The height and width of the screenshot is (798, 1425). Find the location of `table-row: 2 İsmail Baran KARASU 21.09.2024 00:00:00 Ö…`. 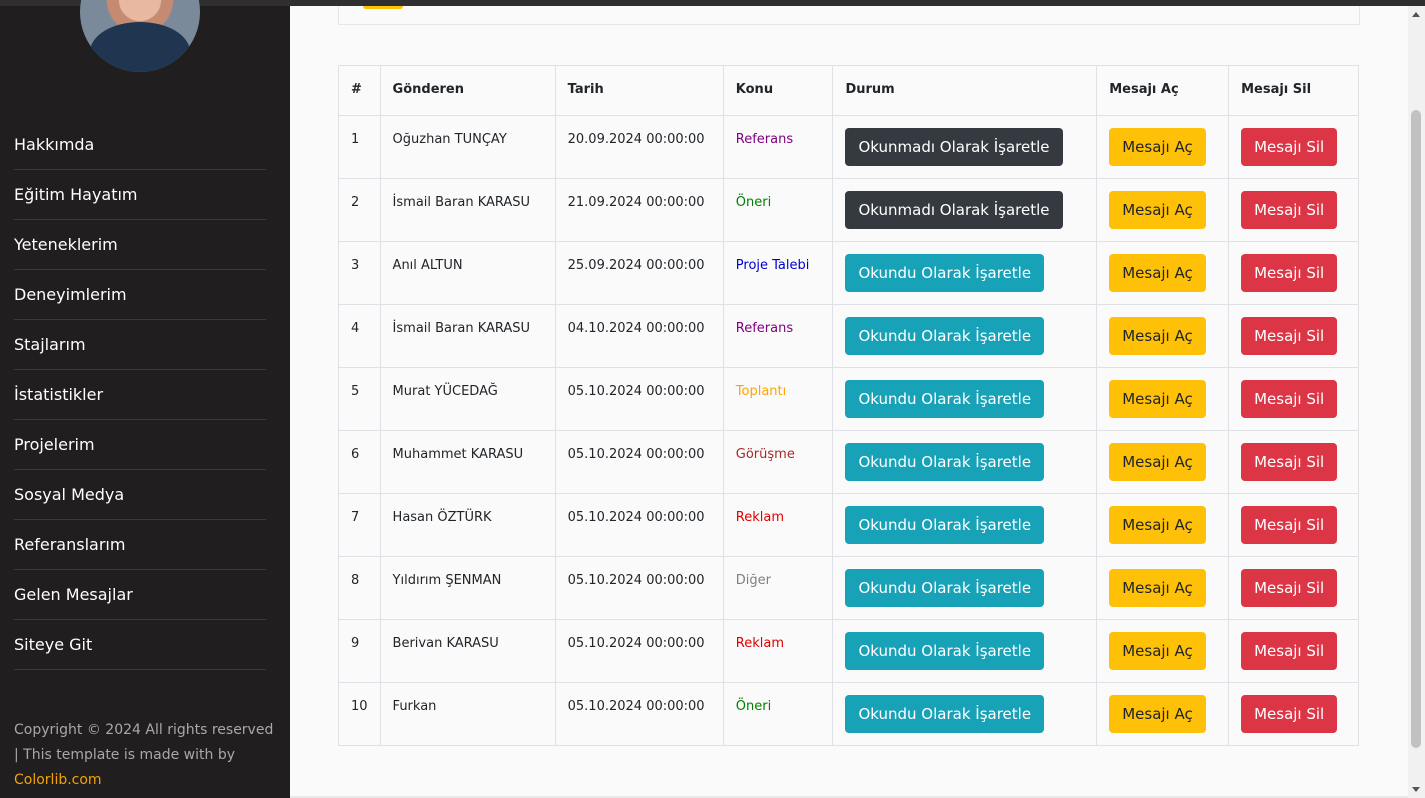

table-row: 2 İsmail Baran KARASU 21.09.2024 00:00:00 Ö… is located at coordinates (848, 210).